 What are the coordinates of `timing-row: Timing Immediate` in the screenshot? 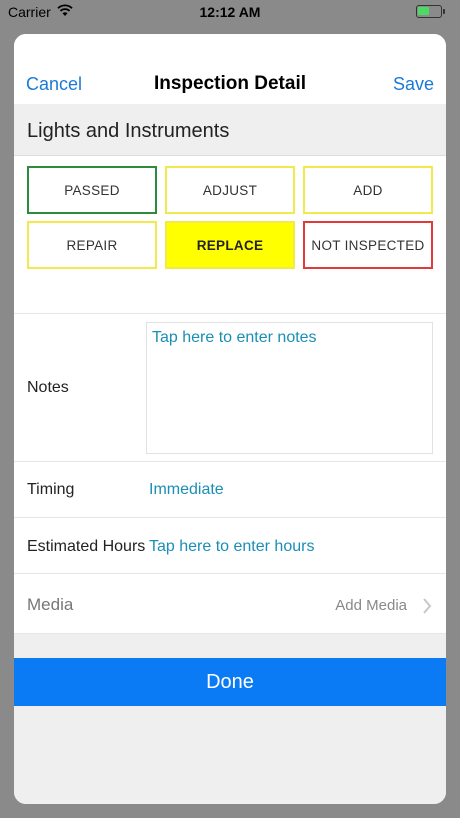 It's located at (230, 490).